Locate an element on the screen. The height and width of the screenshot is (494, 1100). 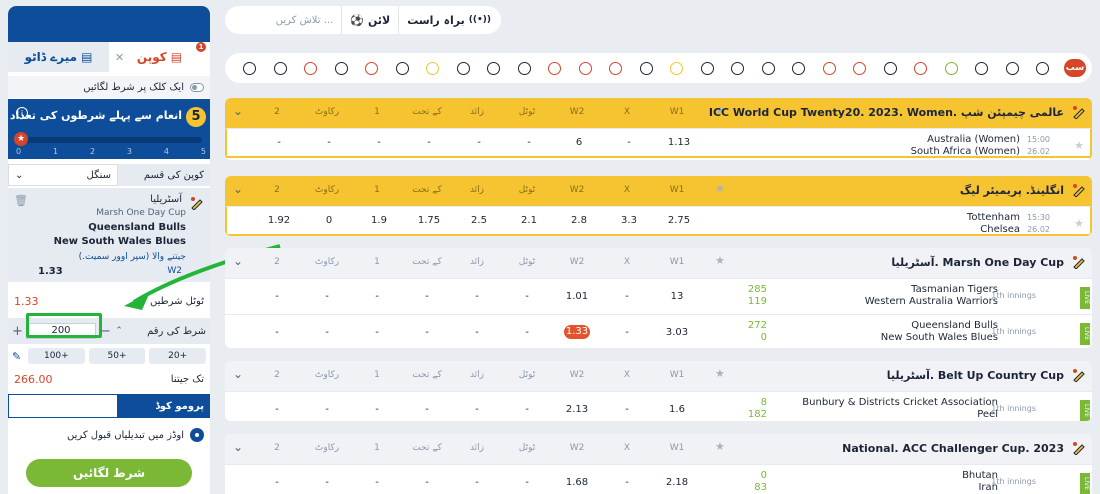
golf-icon is located at coordinates (981, 68).